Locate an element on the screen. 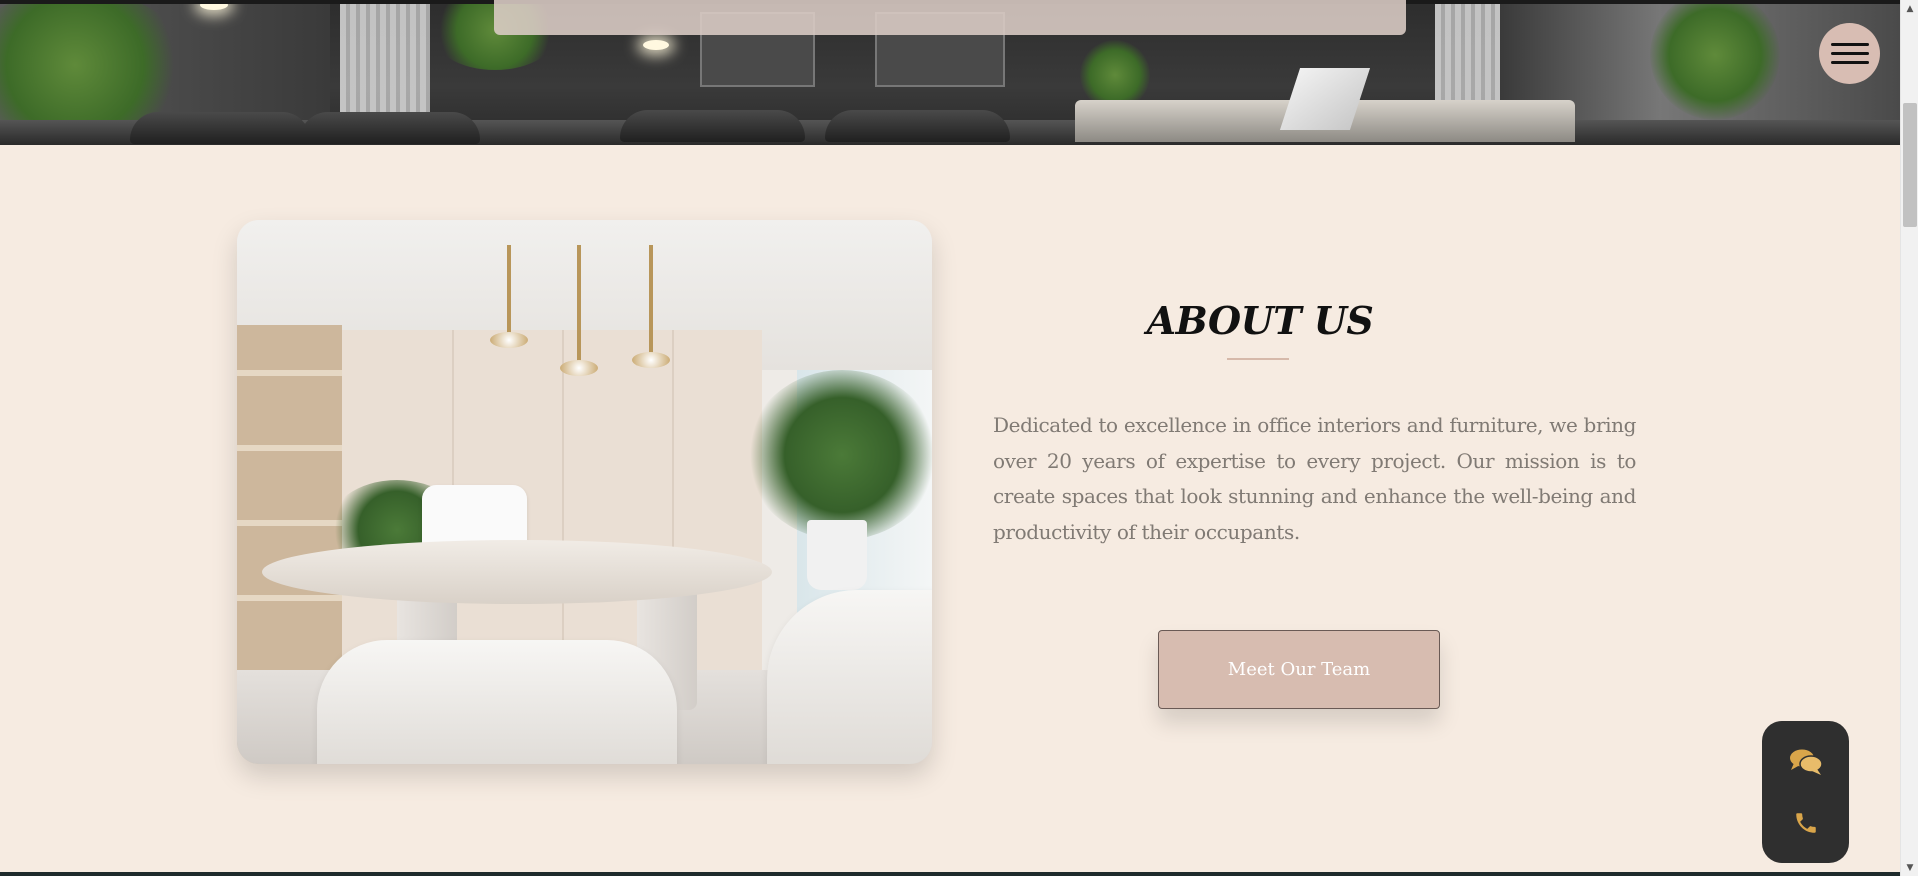 Image resolution: width=1918 pixels, height=876 pixels. scrollbar-thumb is located at coordinates (1910, 165).